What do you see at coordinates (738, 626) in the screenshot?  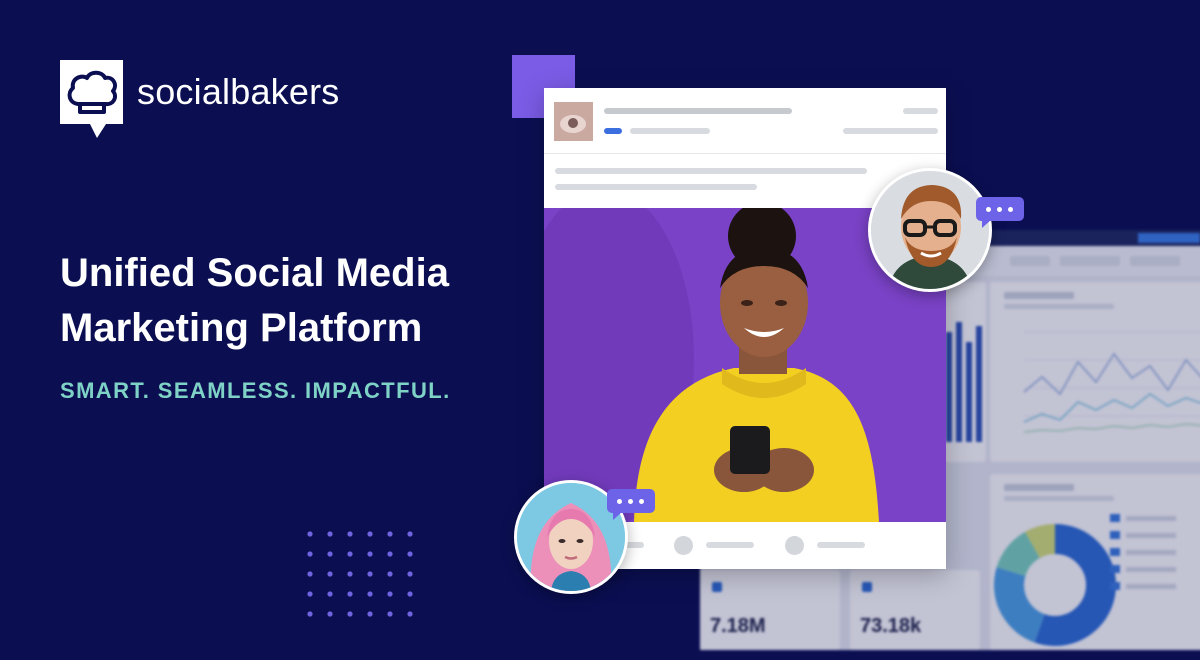 I see `metric-value: 7.18M` at bounding box center [738, 626].